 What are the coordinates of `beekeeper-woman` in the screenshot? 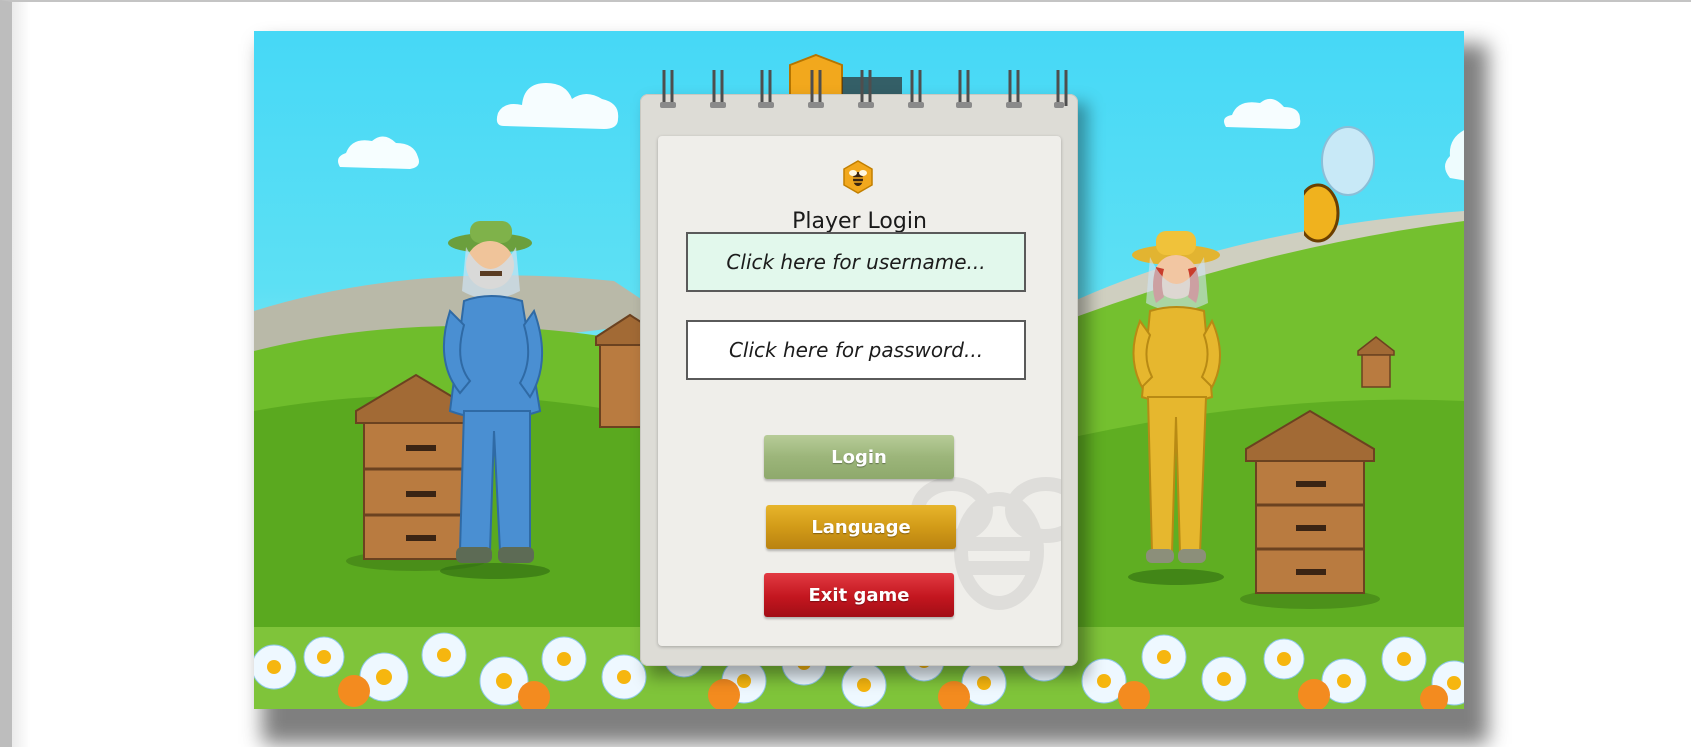 It's located at (1176, 408).